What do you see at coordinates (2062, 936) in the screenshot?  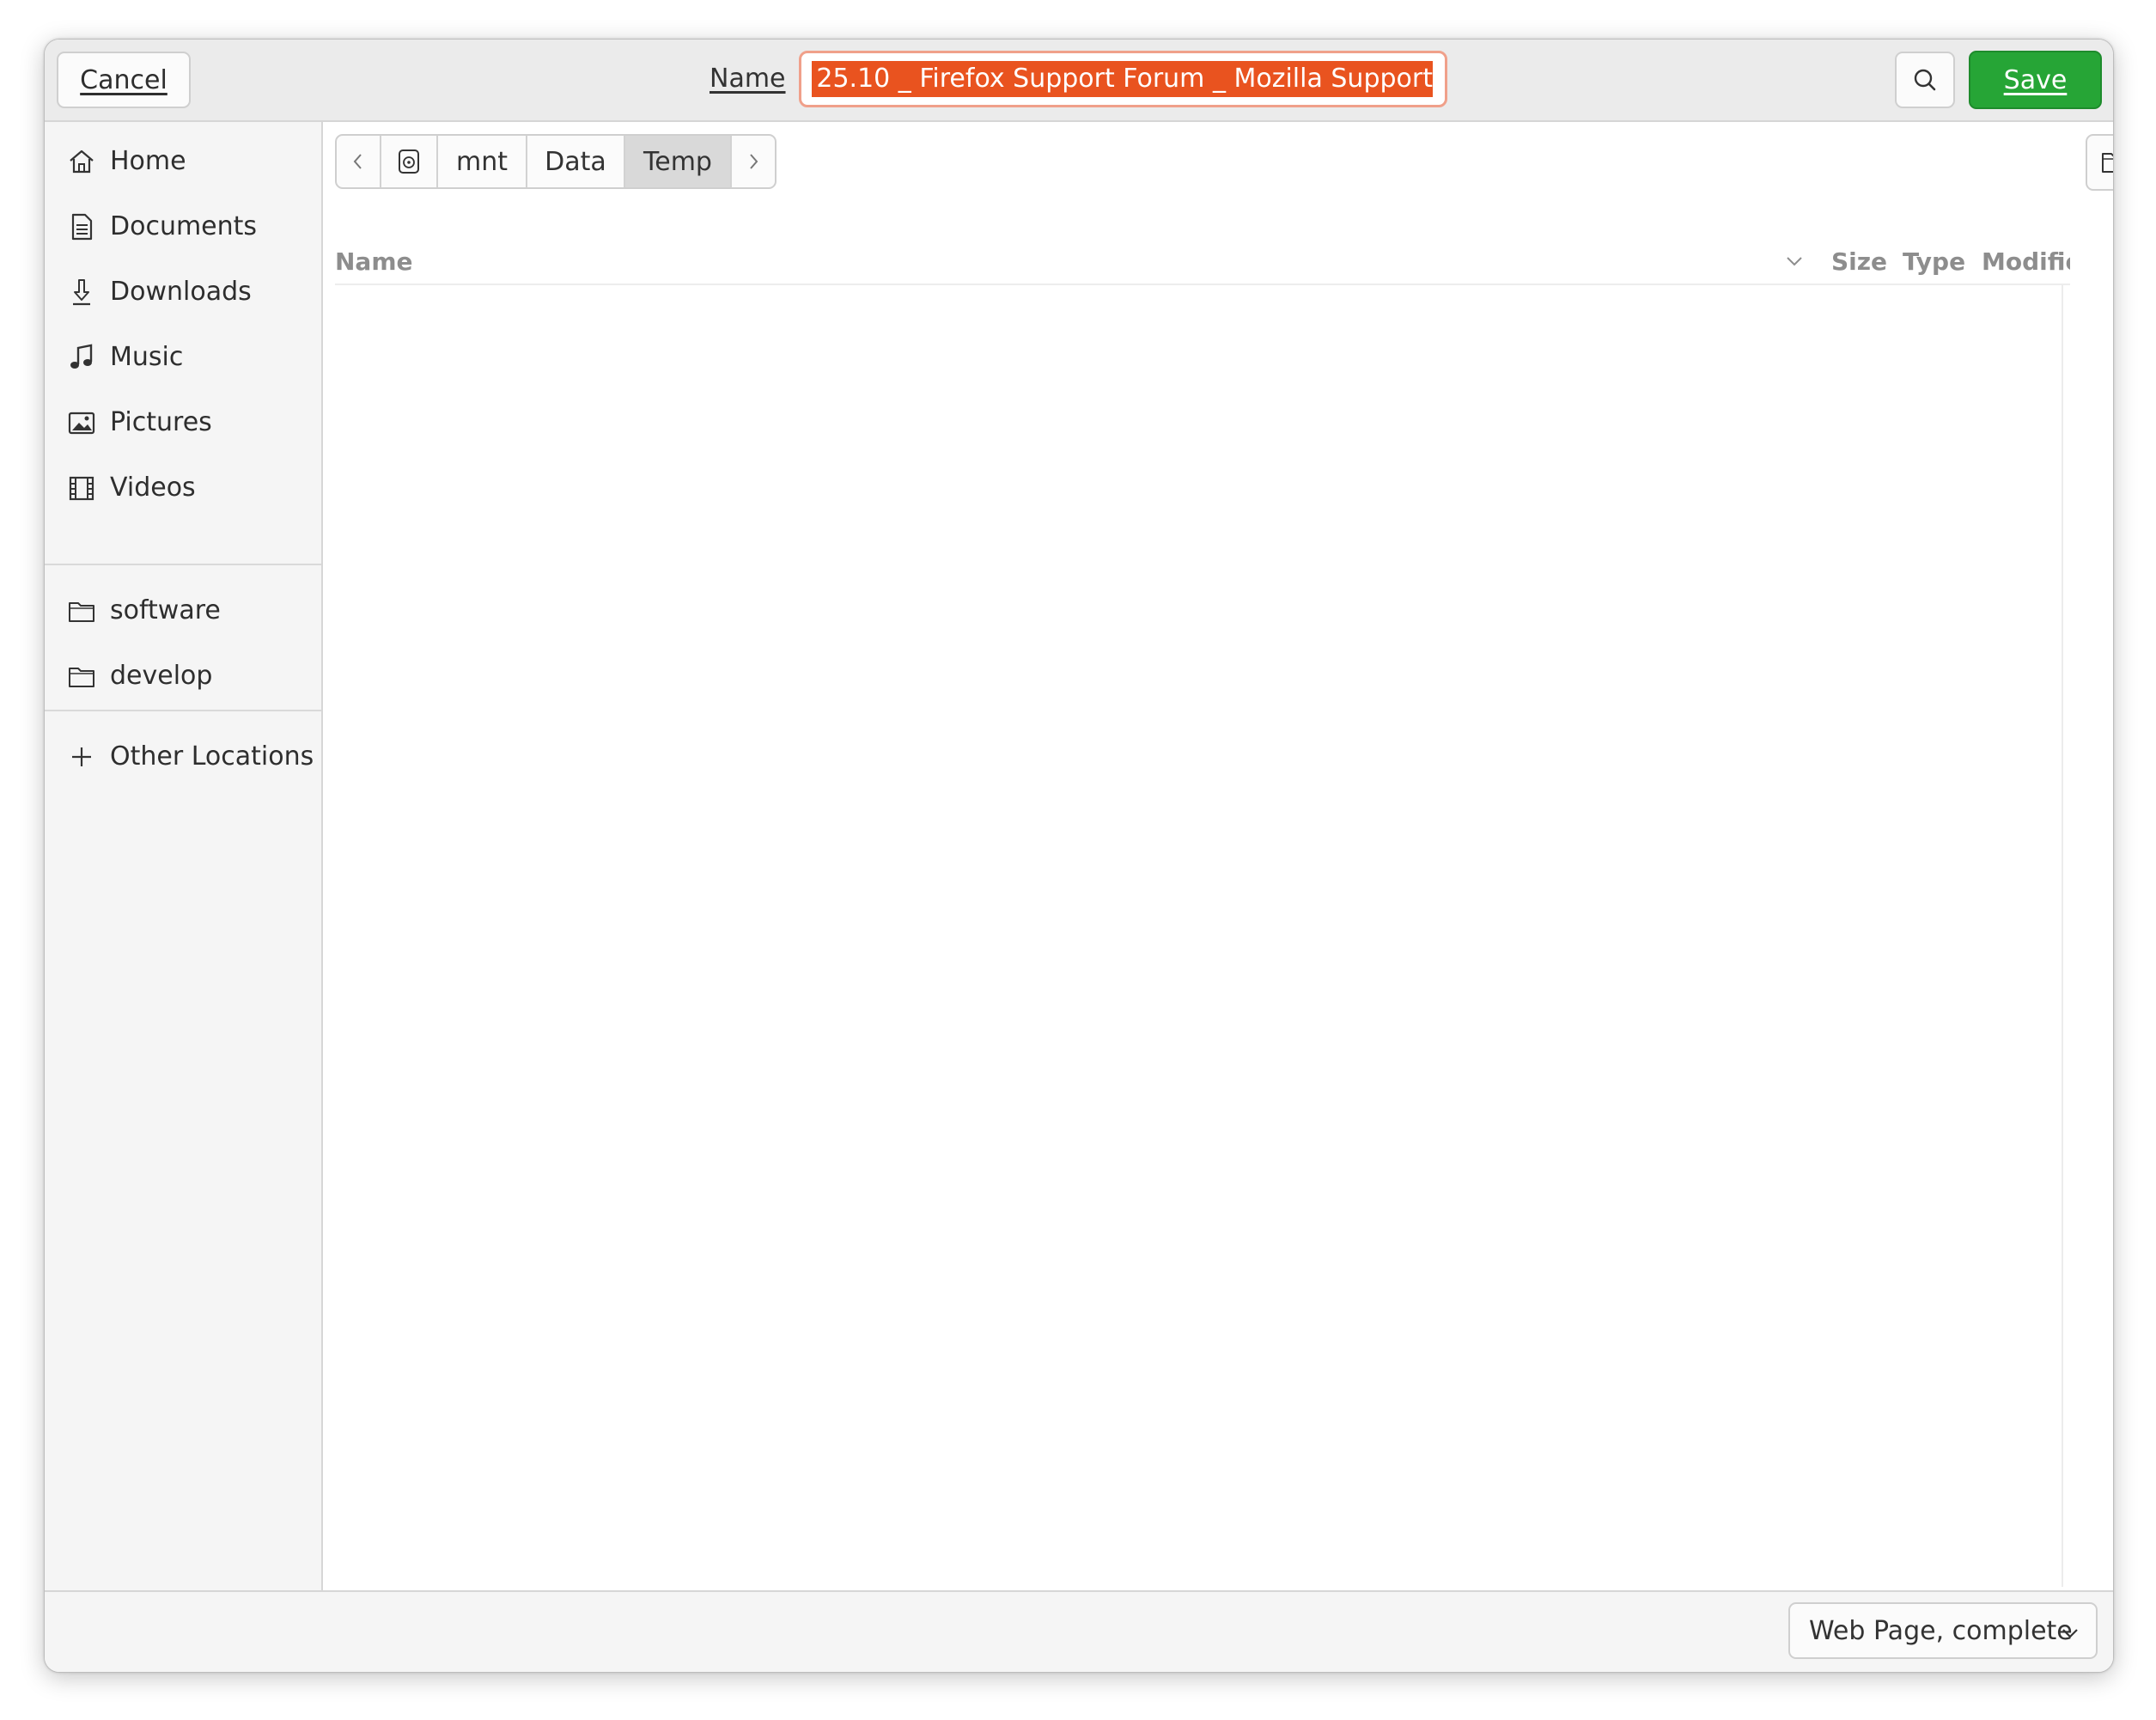 I see `list-scroll-edge` at bounding box center [2062, 936].